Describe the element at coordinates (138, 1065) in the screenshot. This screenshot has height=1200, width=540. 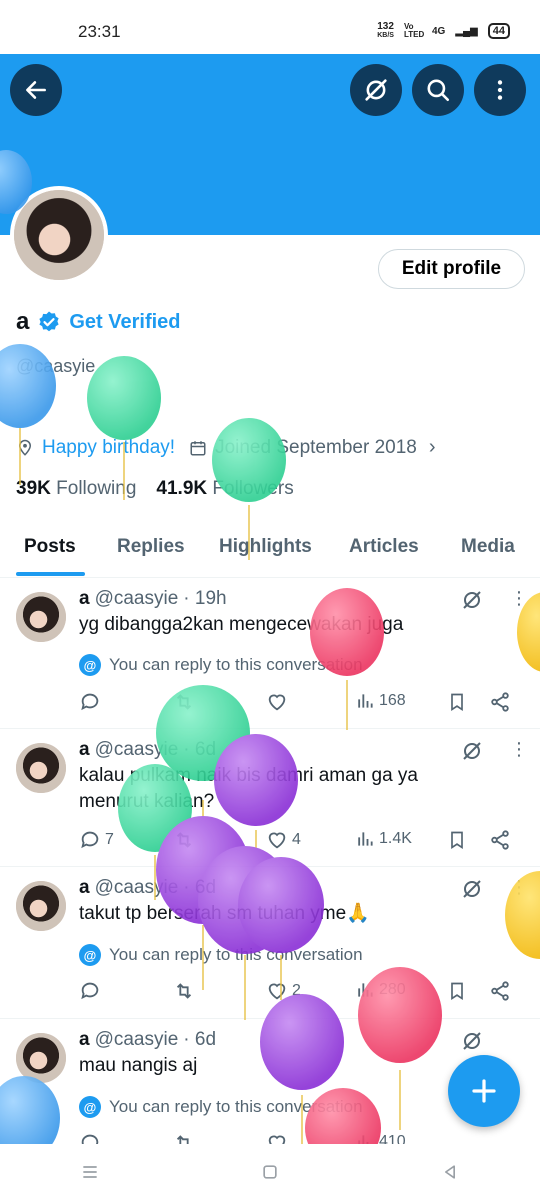
I see `post-text: mau nangis aj` at that location.